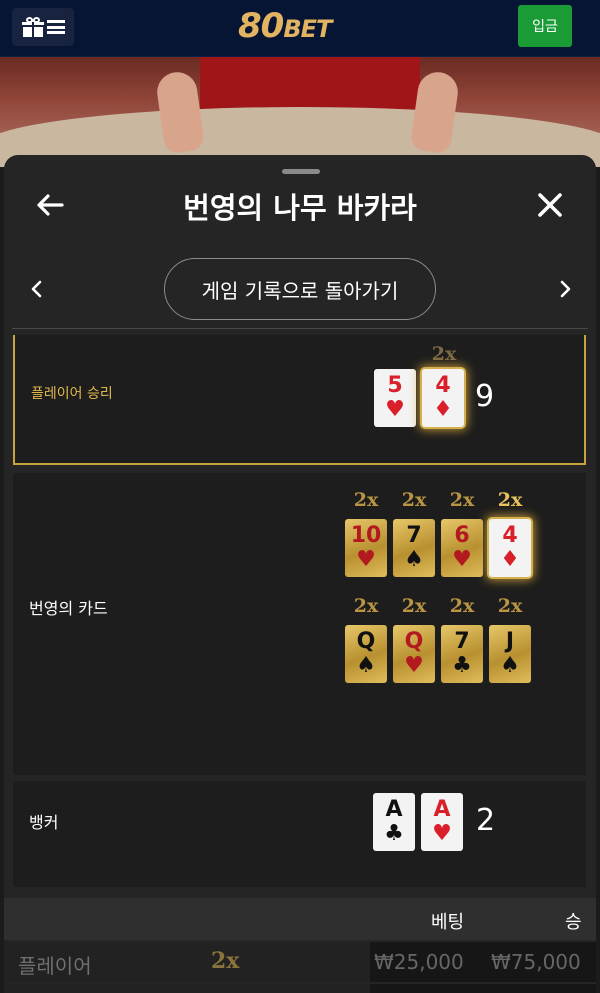 This screenshot has width=600, height=993. I want to click on close-icon, so click(550, 205).